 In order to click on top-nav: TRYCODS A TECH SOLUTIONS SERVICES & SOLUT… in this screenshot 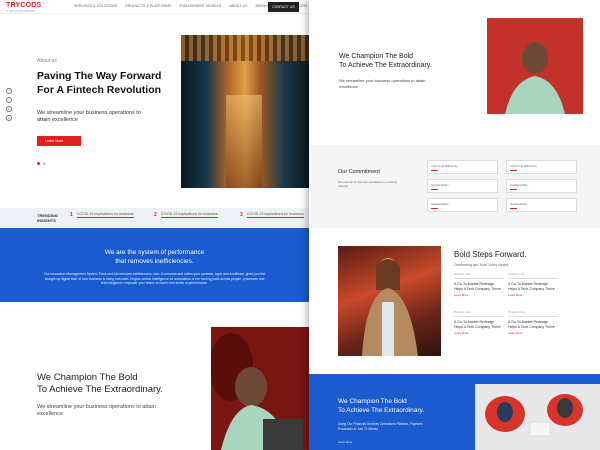, I will do `click(154, 7)`.